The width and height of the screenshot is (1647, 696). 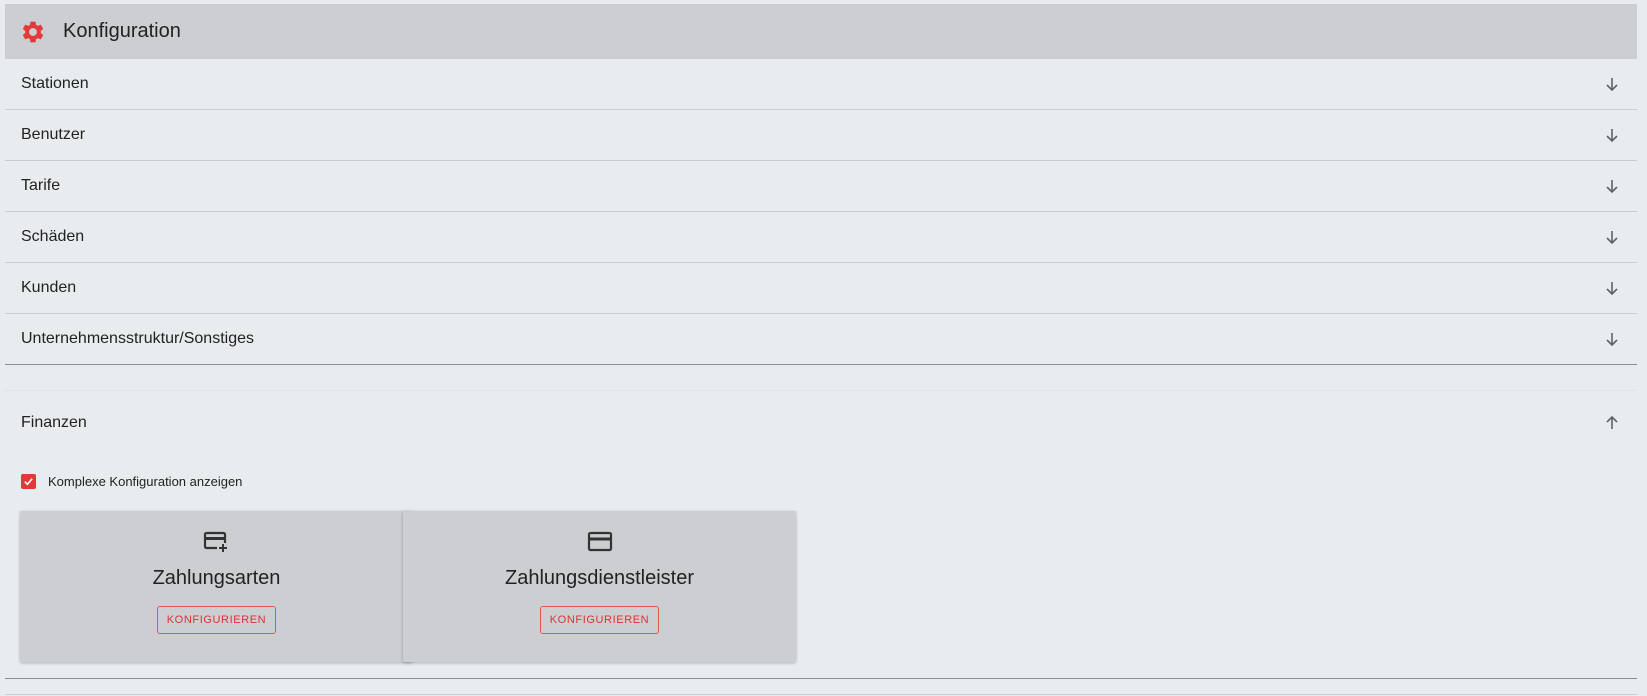 I want to click on panel-label: Schäden, so click(x=53, y=236).